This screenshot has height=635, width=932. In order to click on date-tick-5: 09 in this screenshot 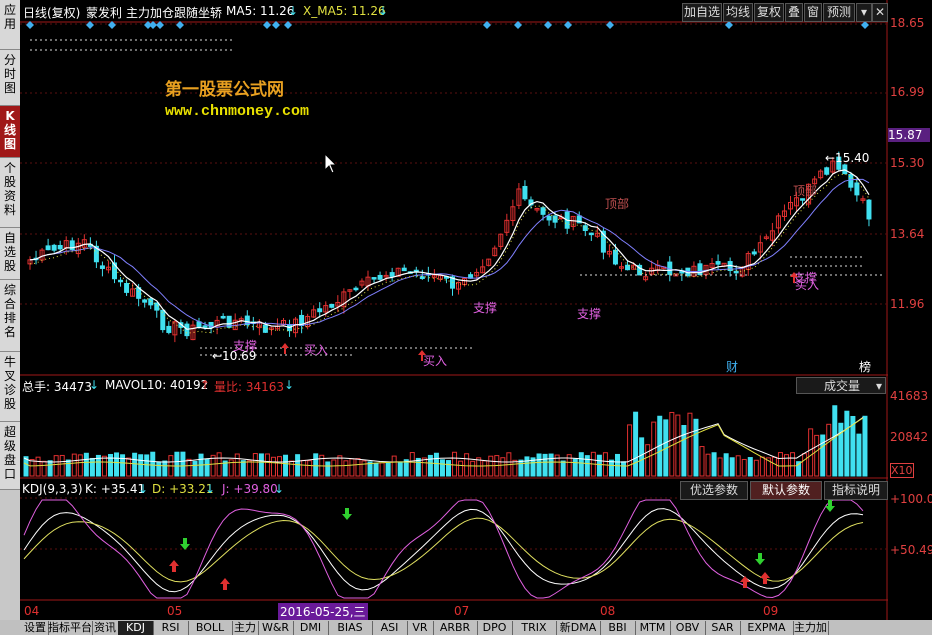, I will do `click(771, 611)`.